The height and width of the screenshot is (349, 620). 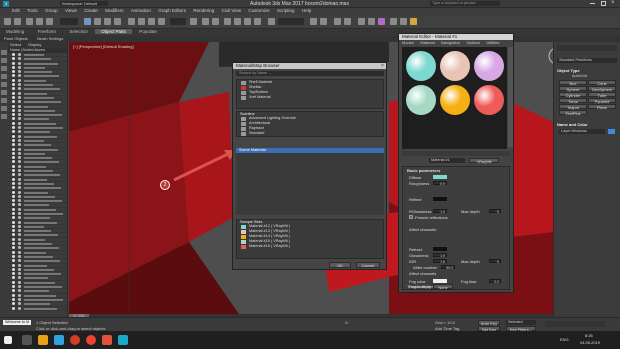 What do you see at coordinates (27, 340) in the screenshot?
I see `task-view-icon` at bounding box center [27, 340].